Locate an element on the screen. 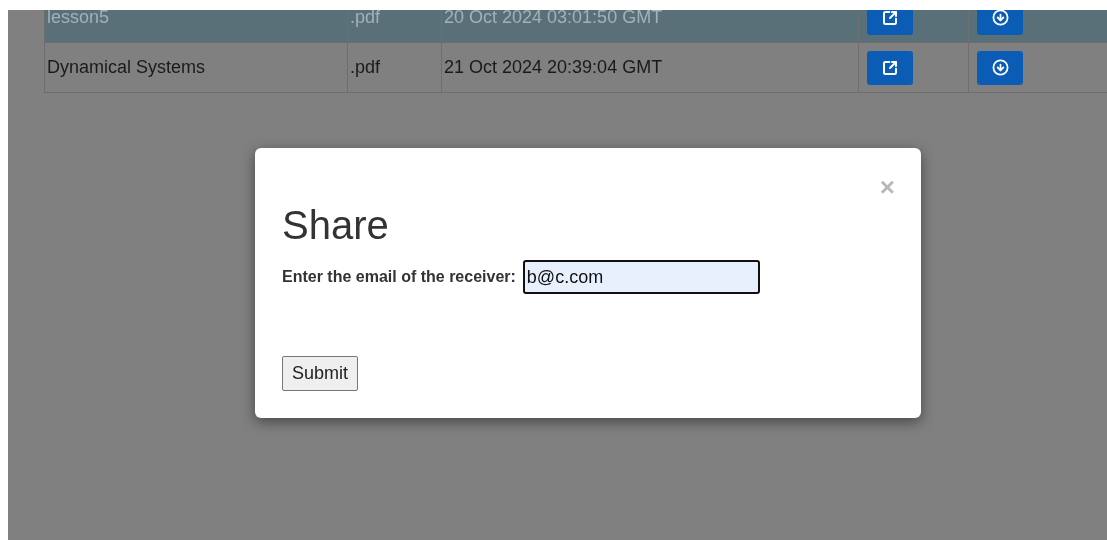  table-row: lesson5 .pdf 20 Oct 2024 03:01:50 GMT is located at coordinates (576, 26).